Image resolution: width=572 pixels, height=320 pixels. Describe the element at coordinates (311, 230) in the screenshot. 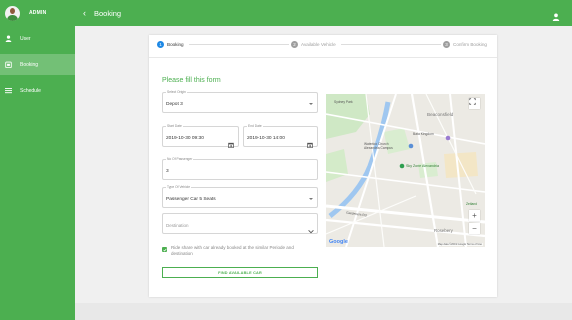

I see `chevron-down-icon` at that location.